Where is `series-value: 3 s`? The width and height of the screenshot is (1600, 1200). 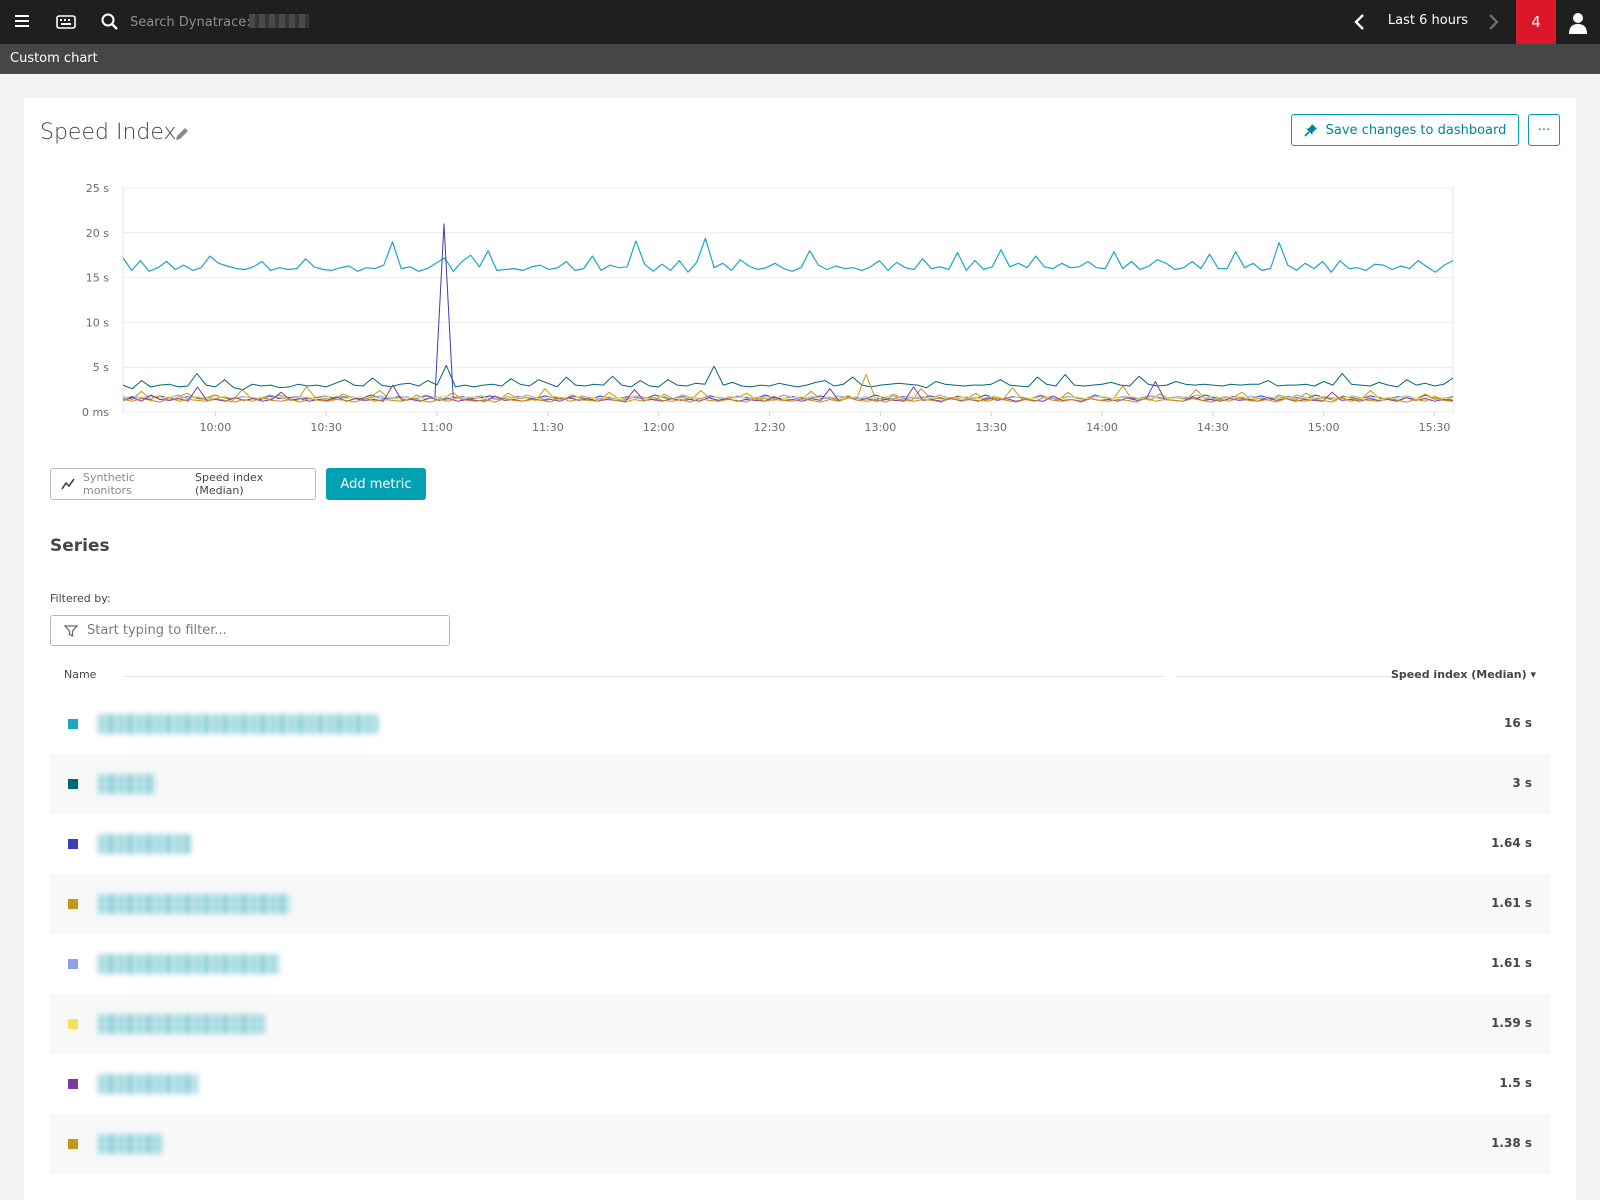
series-value: 3 s is located at coordinates (1522, 783).